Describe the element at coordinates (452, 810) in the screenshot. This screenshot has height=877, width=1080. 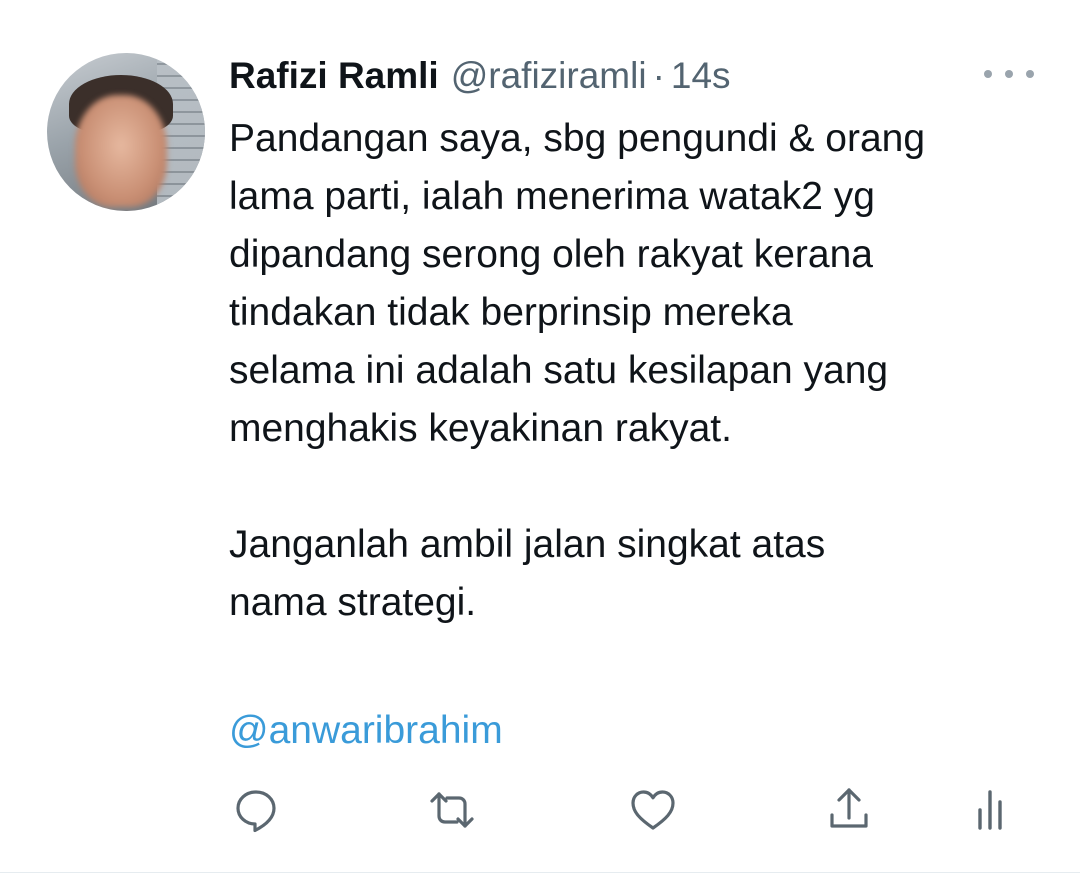
I see `retweet-icon` at that location.